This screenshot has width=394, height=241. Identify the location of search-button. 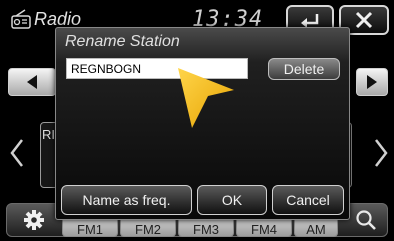
(366, 220).